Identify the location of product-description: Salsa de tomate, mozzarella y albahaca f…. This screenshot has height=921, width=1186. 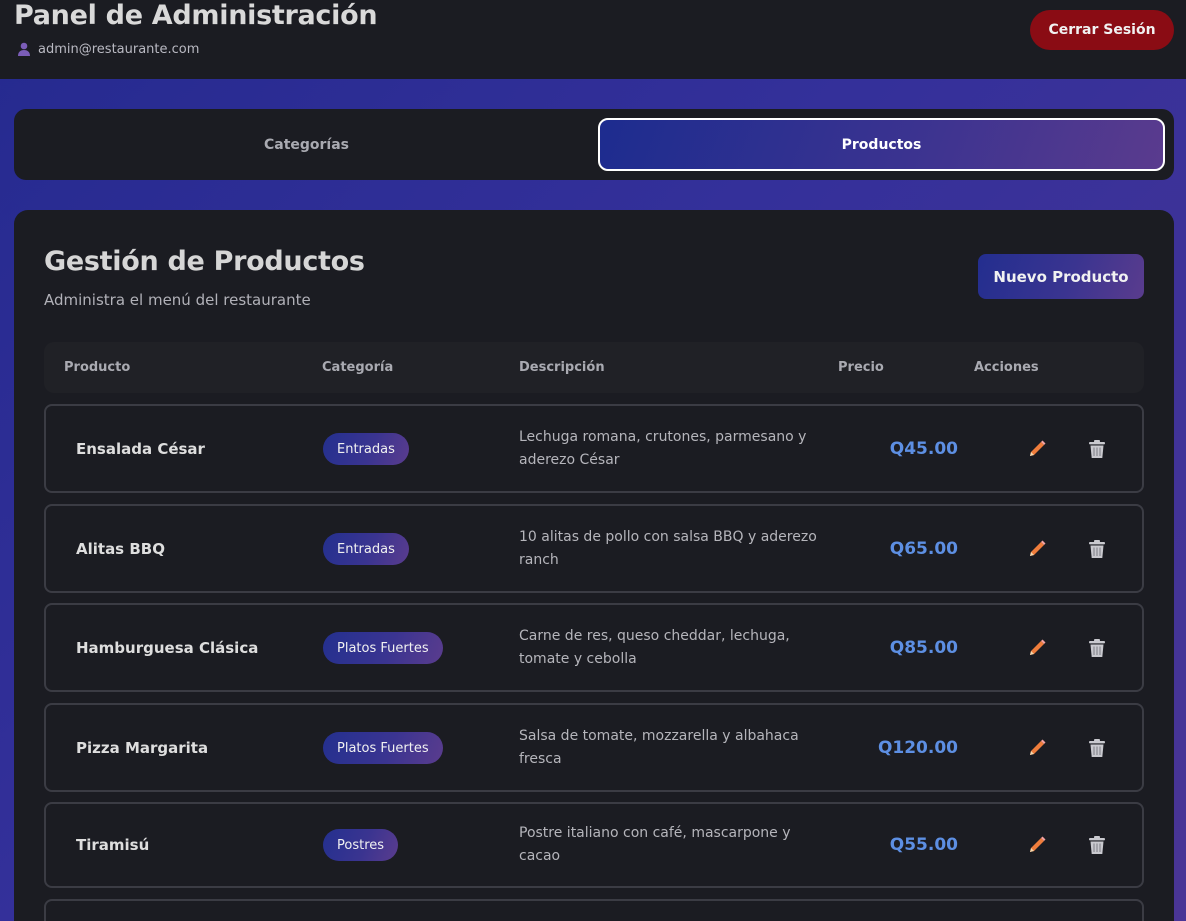
(659, 747).